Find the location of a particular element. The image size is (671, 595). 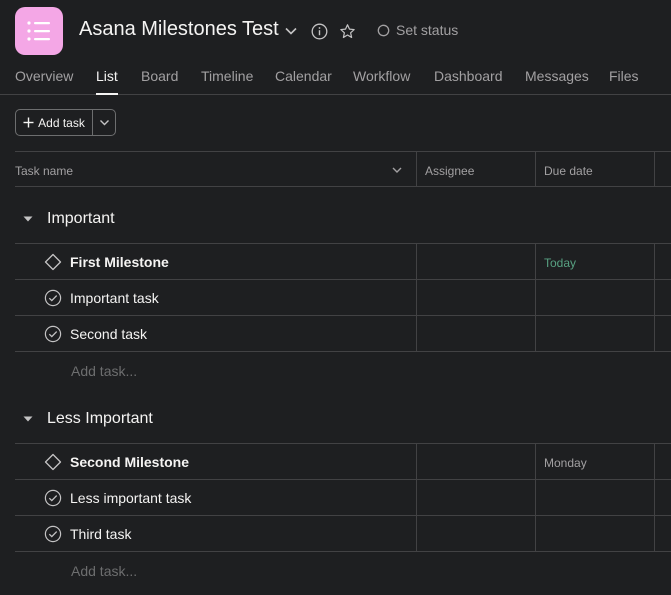

column-assignee-label: Assignee is located at coordinates (450, 171).